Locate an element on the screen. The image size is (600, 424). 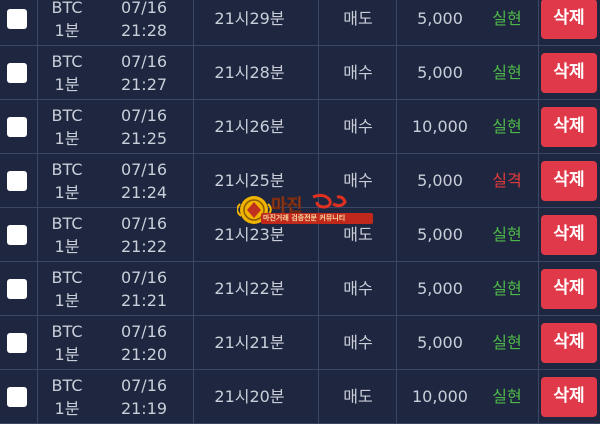
round-cell: 21시26분 is located at coordinates (249, 126).